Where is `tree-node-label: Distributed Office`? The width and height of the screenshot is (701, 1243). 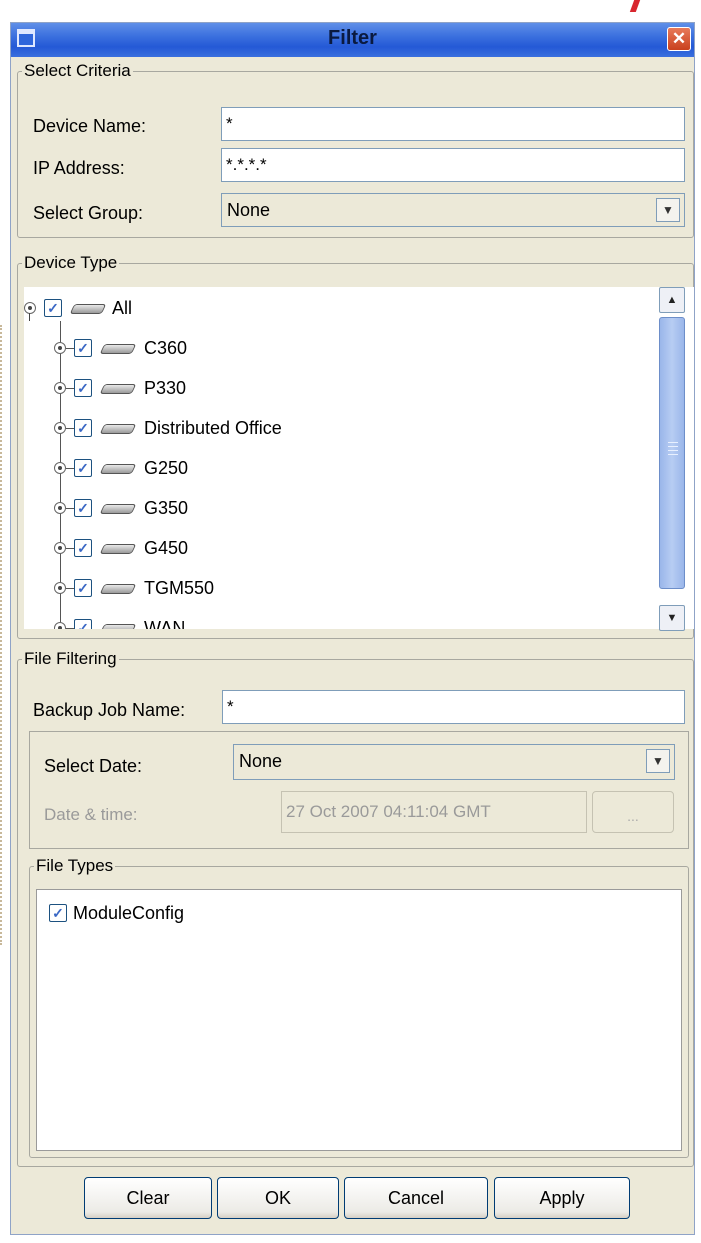 tree-node-label: Distributed Office is located at coordinates (213, 428).